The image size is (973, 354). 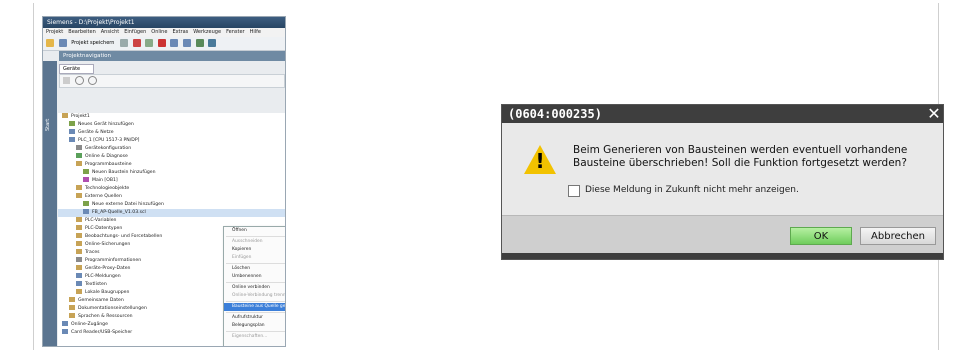 What do you see at coordinates (110, 32) in the screenshot?
I see `menu-item: Ansicht` at bounding box center [110, 32].